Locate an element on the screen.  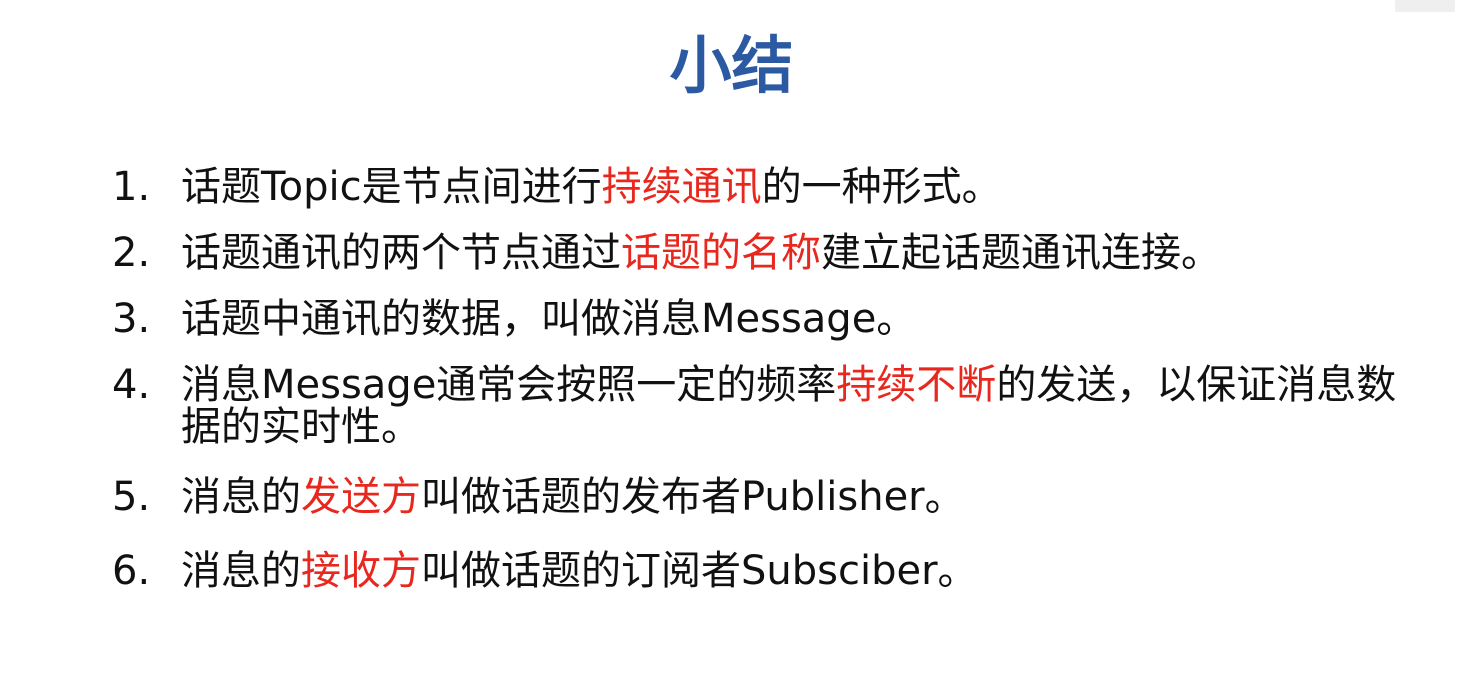
list-item-number: 5. is located at coordinates (131, 497).